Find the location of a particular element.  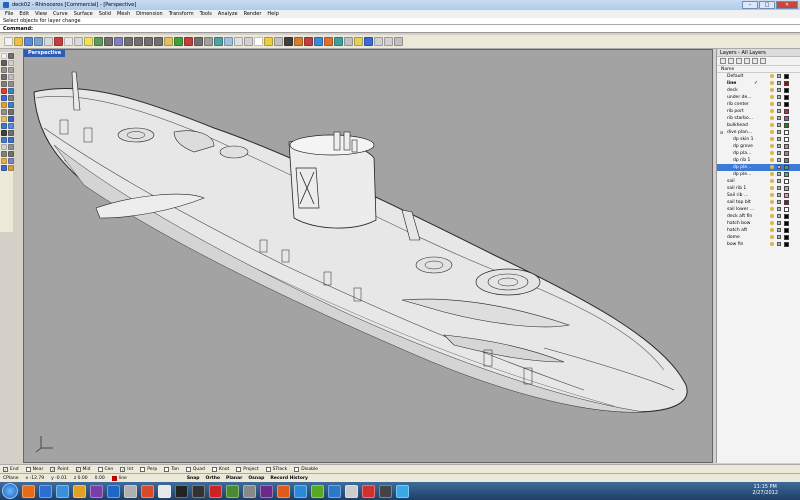

layer-row: hatch bow is located at coordinates (758, 223).